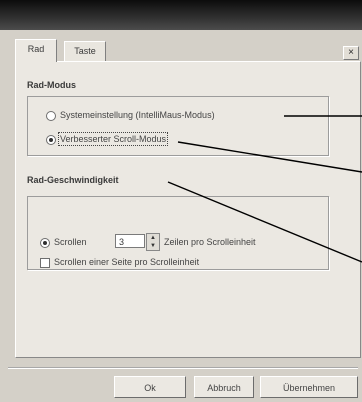 The height and width of the screenshot is (402, 362). Describe the element at coordinates (309, 387) in the screenshot. I see `apply-button: Übernehmen` at that location.